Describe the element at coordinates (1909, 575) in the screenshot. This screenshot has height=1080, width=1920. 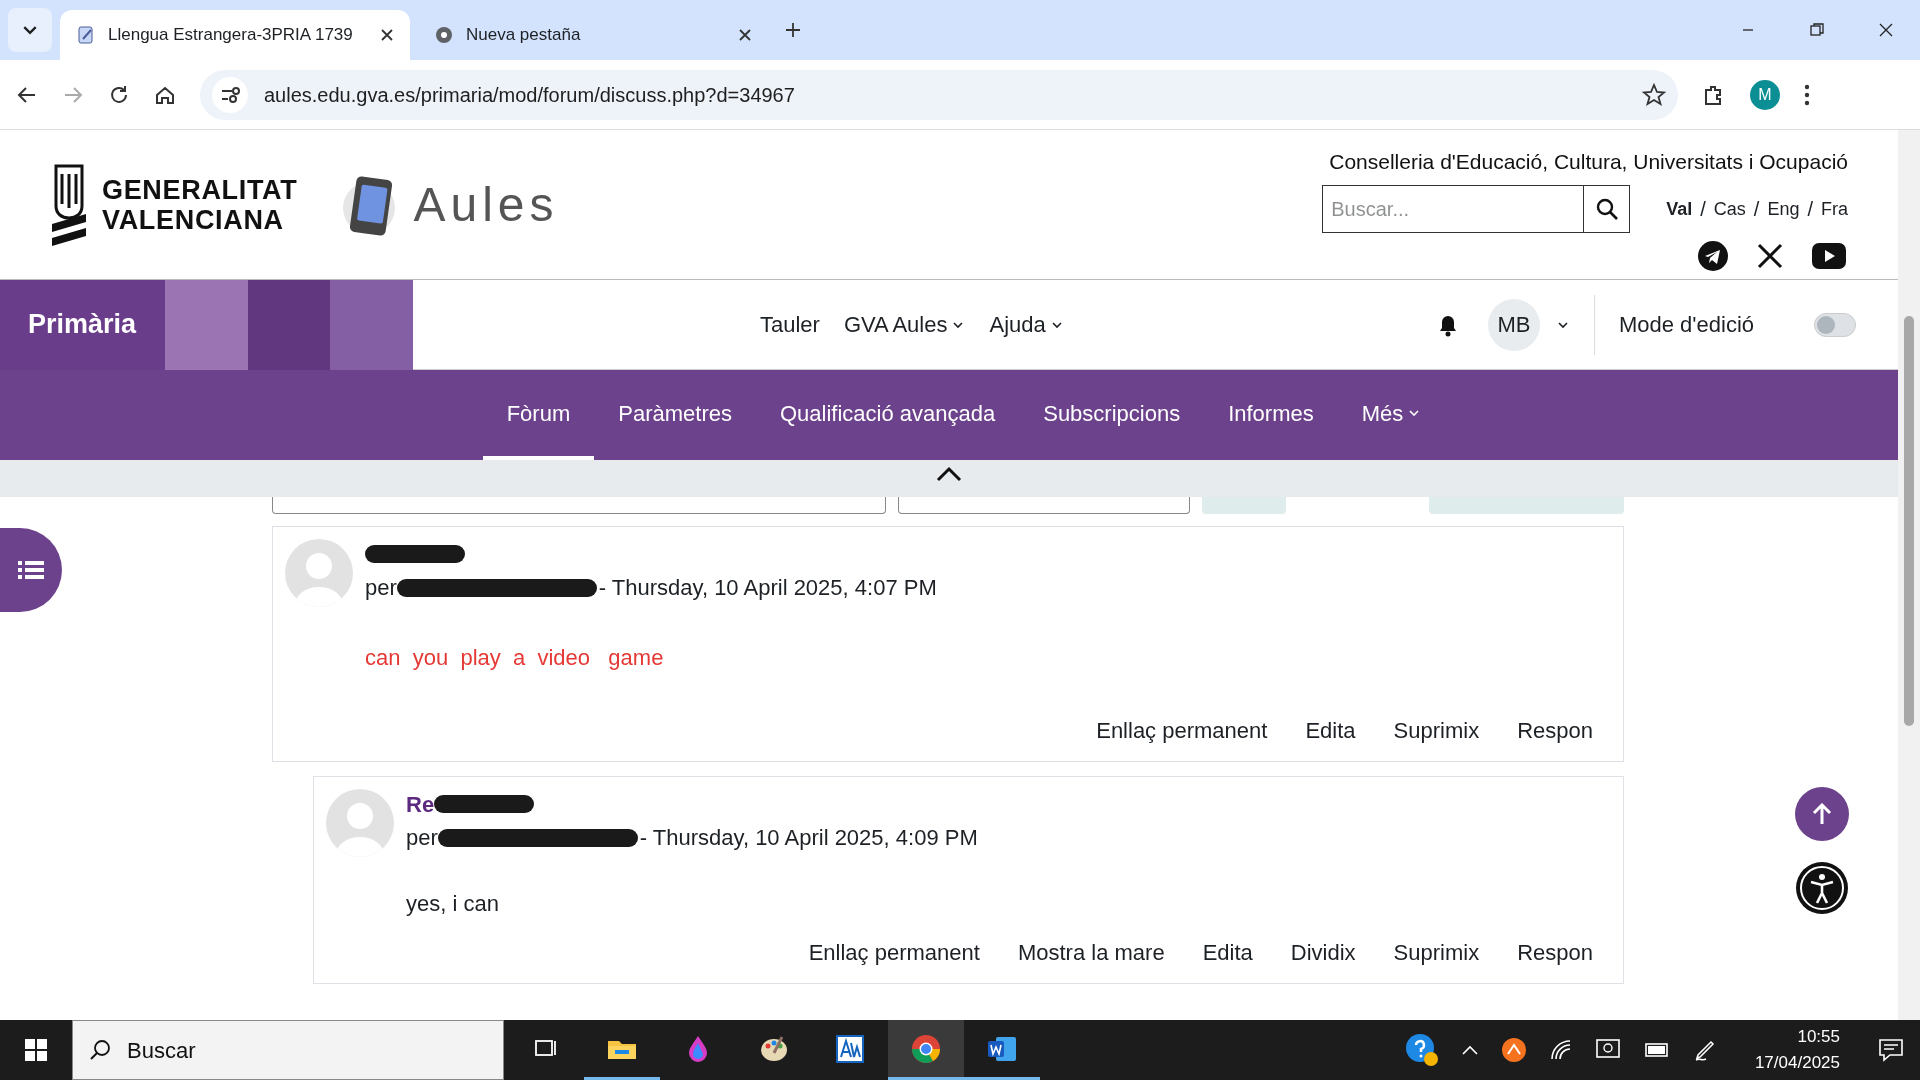
I see `scrollbar` at that location.